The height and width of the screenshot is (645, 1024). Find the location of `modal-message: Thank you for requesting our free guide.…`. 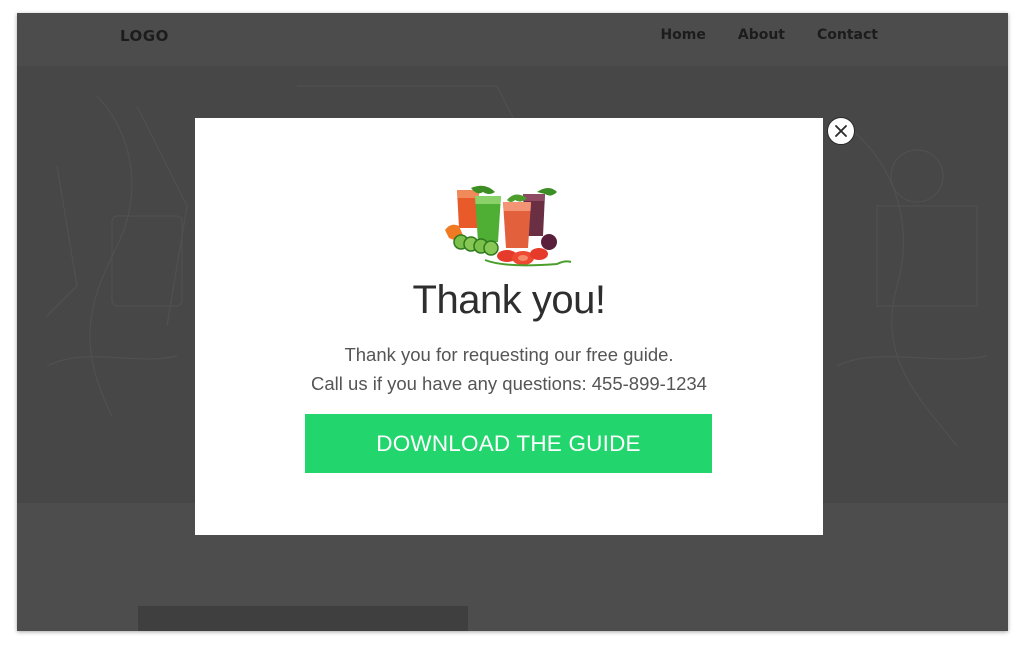

modal-message: Thank you for requesting our free guide.… is located at coordinates (509, 369).